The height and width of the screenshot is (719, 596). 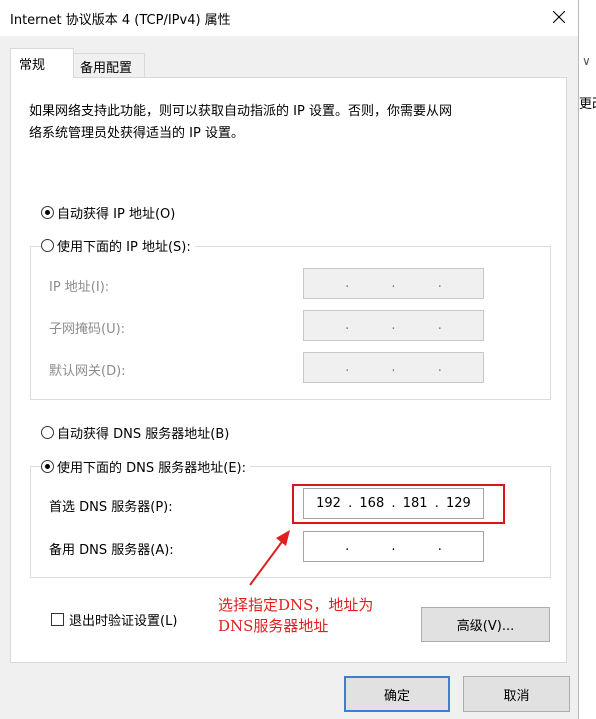 I want to click on background-window-text: 更改, so click(x=587, y=104).